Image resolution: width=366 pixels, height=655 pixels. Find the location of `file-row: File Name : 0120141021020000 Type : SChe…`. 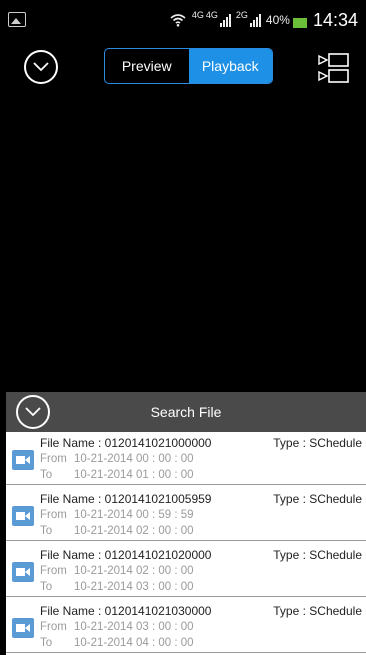

file-row: File Name : 0120141021020000 Type : SChe… is located at coordinates (186, 570).